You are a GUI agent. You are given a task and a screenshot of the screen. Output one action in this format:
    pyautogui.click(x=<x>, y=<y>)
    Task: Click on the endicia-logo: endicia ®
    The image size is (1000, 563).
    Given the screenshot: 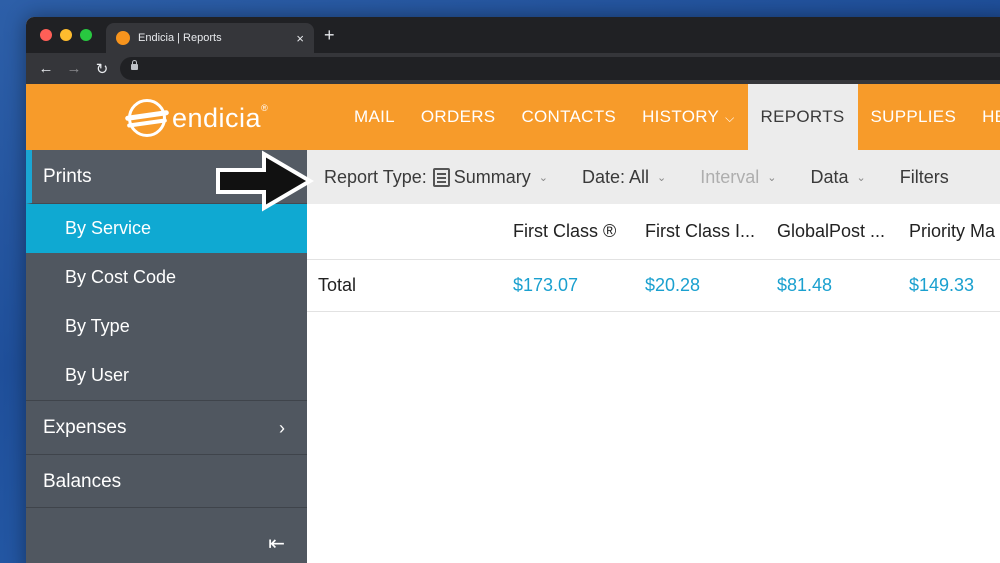 What is the action you would take?
    pyautogui.click(x=198, y=118)
    